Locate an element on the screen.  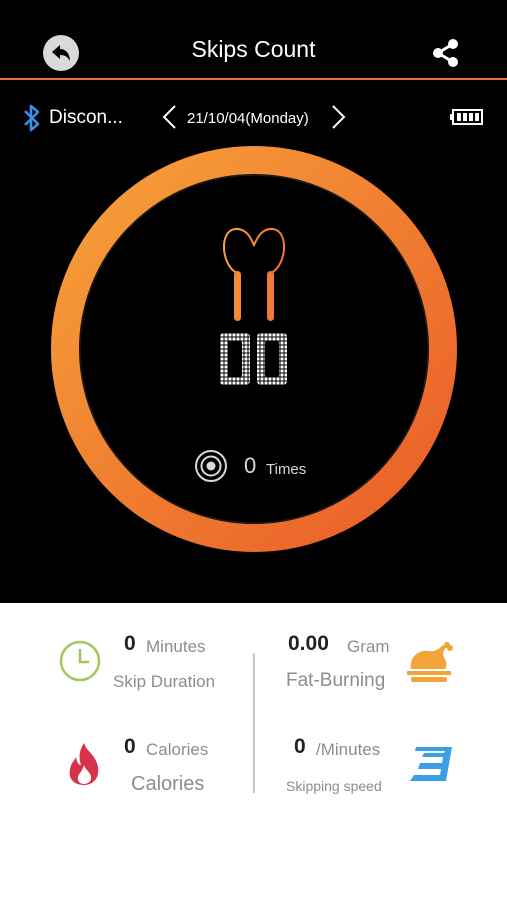
fat-unit: Gram is located at coordinates (368, 646).